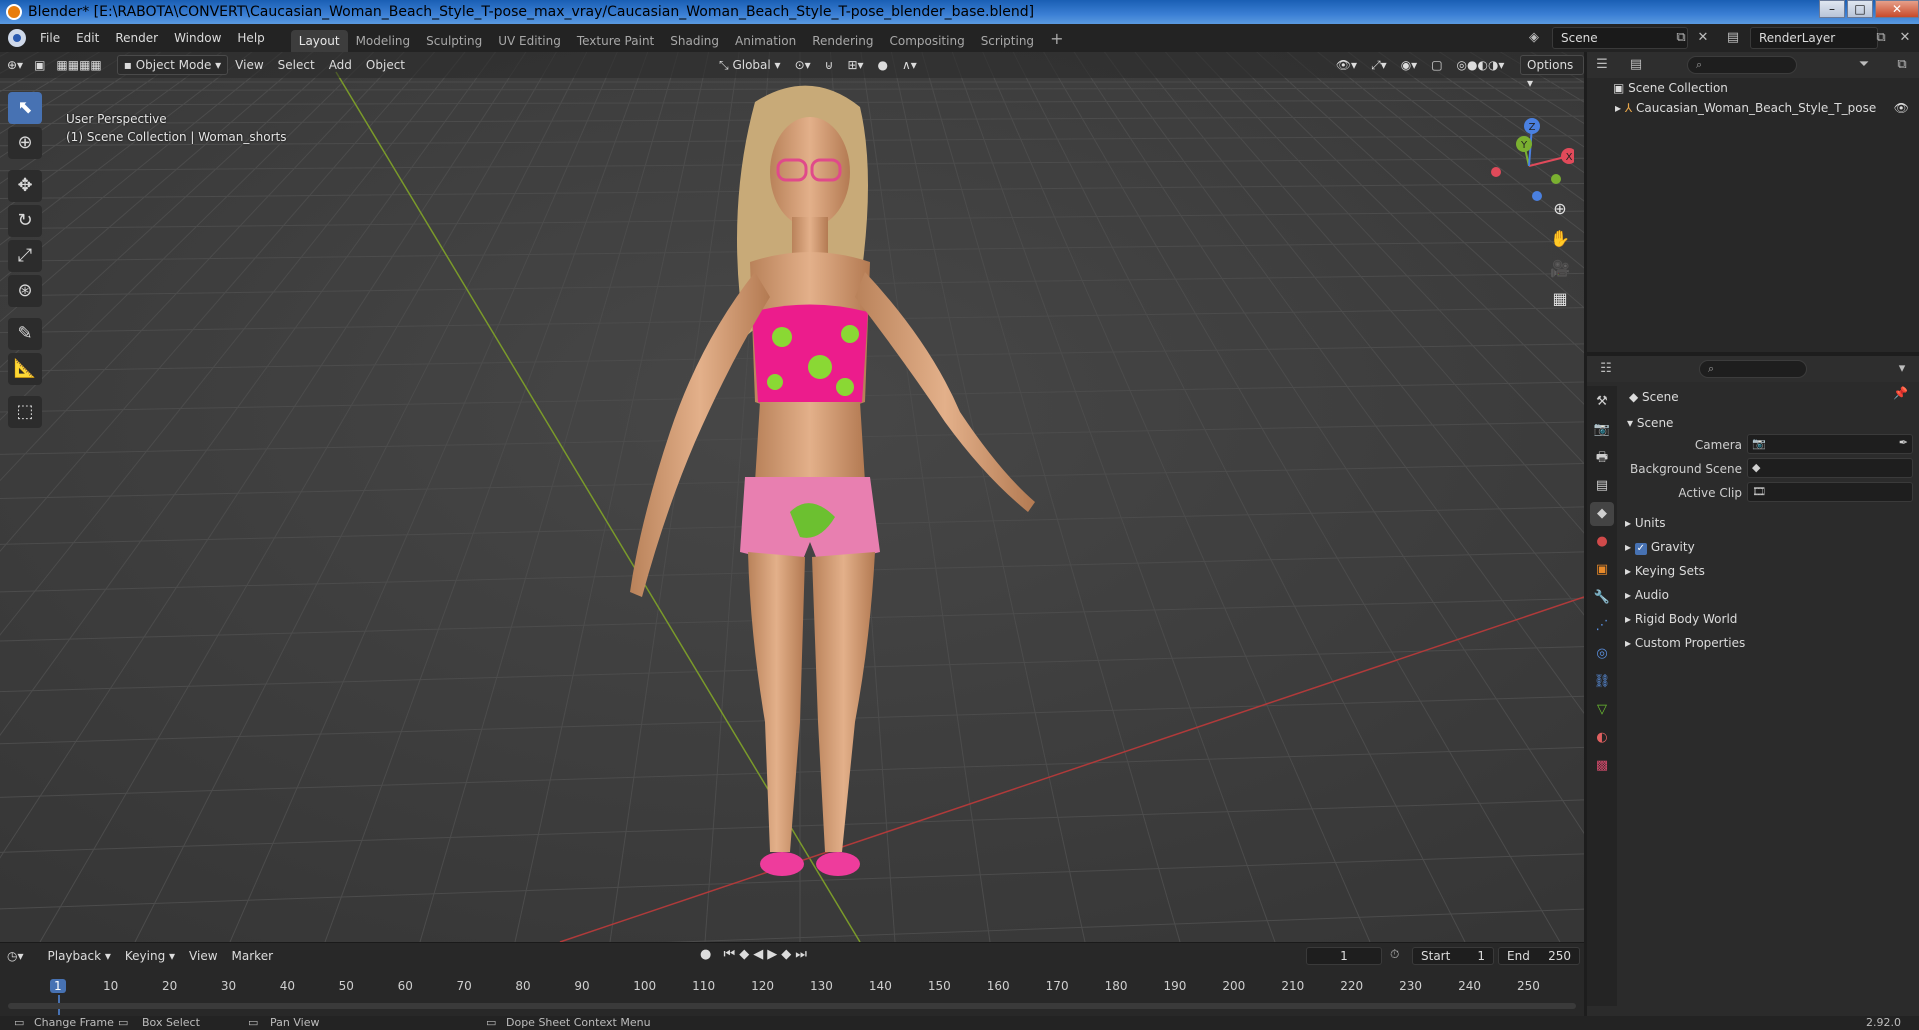  What do you see at coordinates (172, 65) in the screenshot?
I see `object-mode-dropdown: ▪ Object Mode ▾` at bounding box center [172, 65].